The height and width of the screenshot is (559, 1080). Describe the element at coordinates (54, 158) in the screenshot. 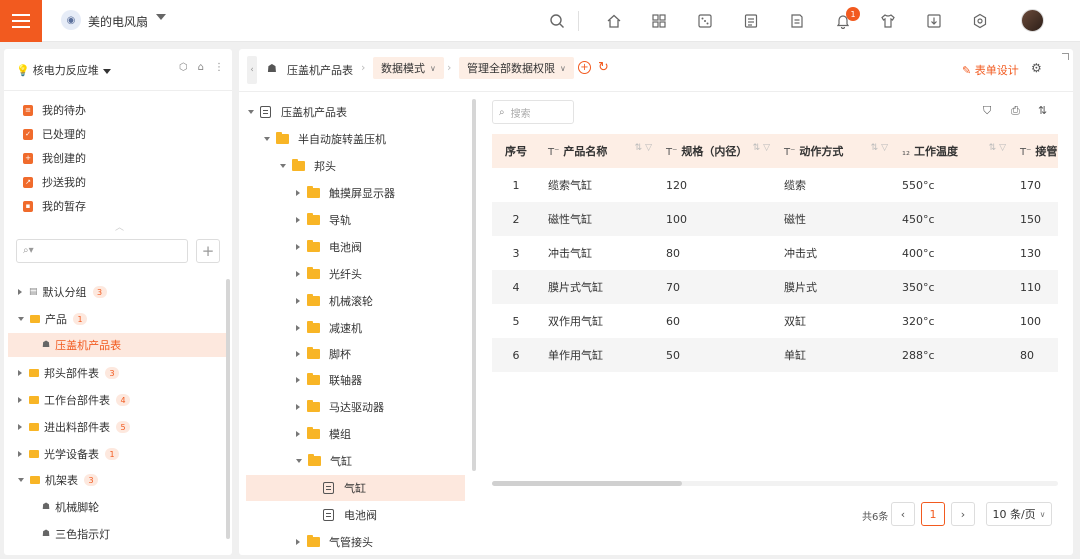

I see `quick-link-created: + 我创建的` at that location.